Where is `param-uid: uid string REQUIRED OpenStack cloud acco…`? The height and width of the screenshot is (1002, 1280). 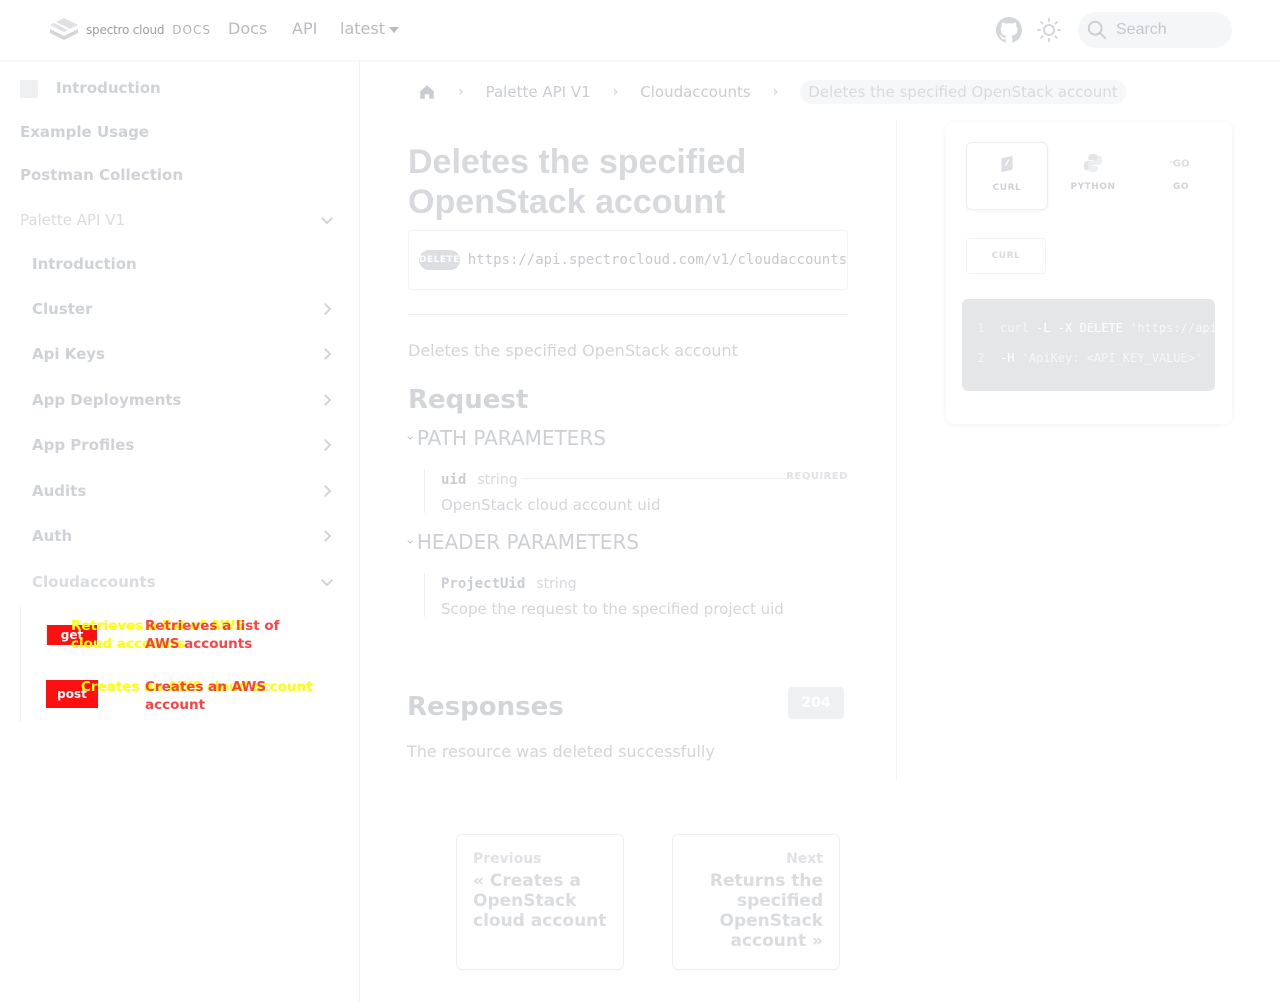 param-uid: uid string REQUIRED OpenStack cloud acco… is located at coordinates (636, 491).